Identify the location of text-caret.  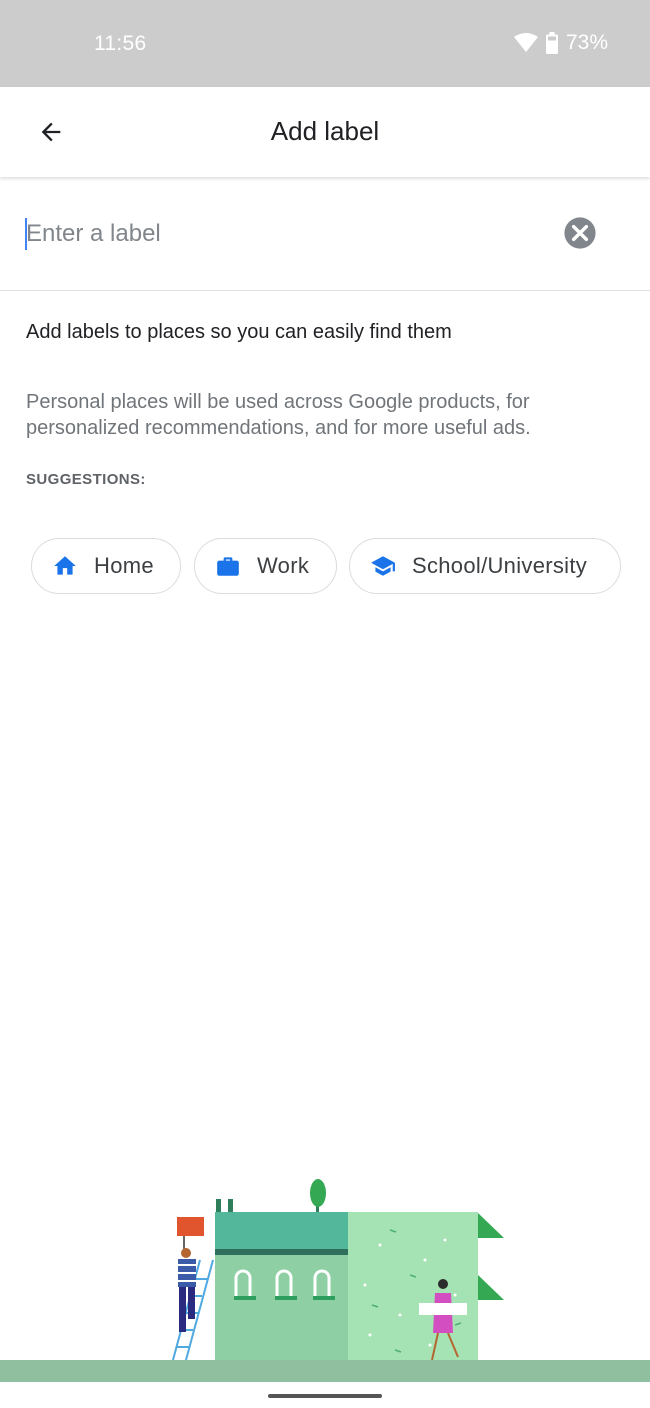
(26, 234).